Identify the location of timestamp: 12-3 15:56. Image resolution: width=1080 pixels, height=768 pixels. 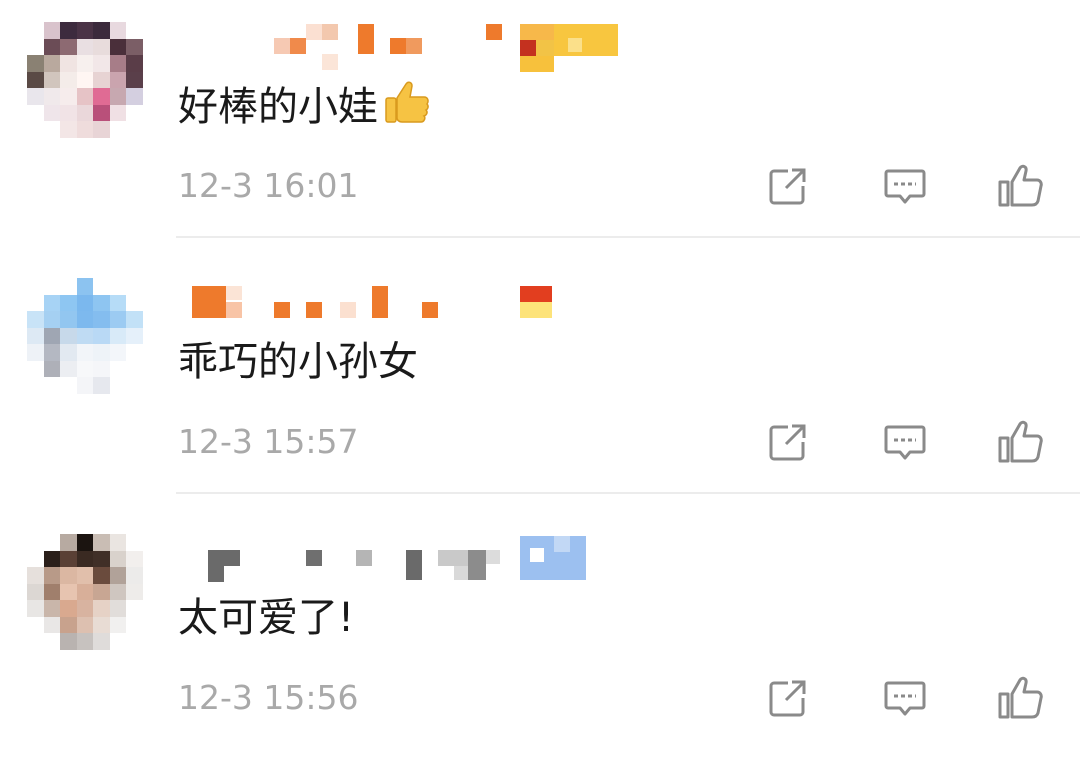
(268, 697).